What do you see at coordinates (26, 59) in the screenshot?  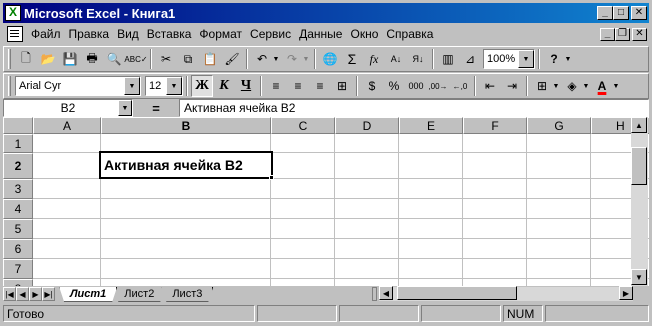 I see `new-icon: 🗋` at bounding box center [26, 59].